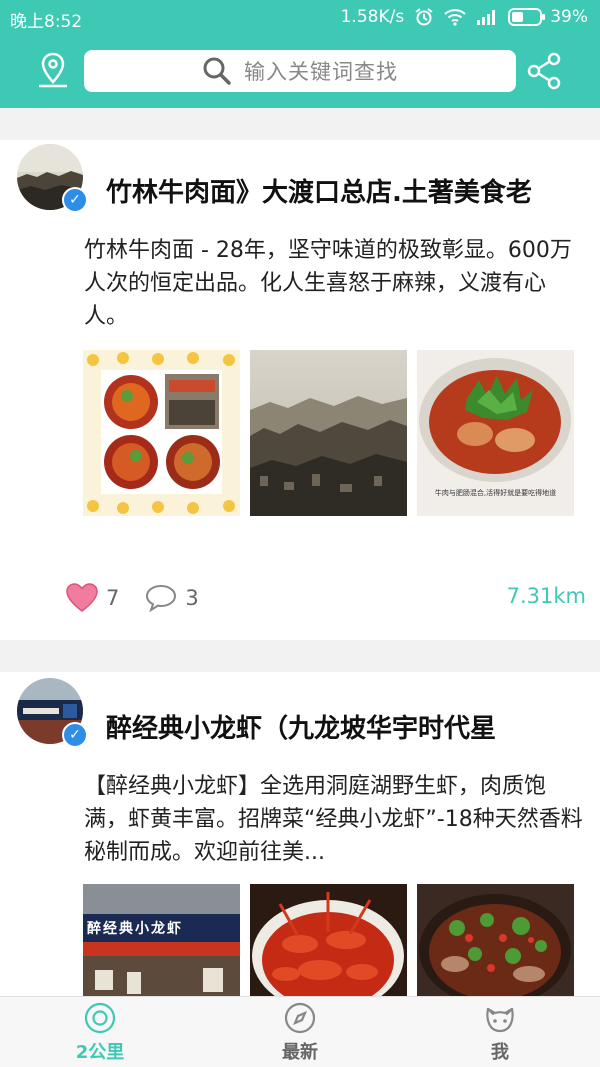 The height and width of the screenshot is (1067, 600). What do you see at coordinates (300, 1017) in the screenshot?
I see `compass-icon` at bounding box center [300, 1017].